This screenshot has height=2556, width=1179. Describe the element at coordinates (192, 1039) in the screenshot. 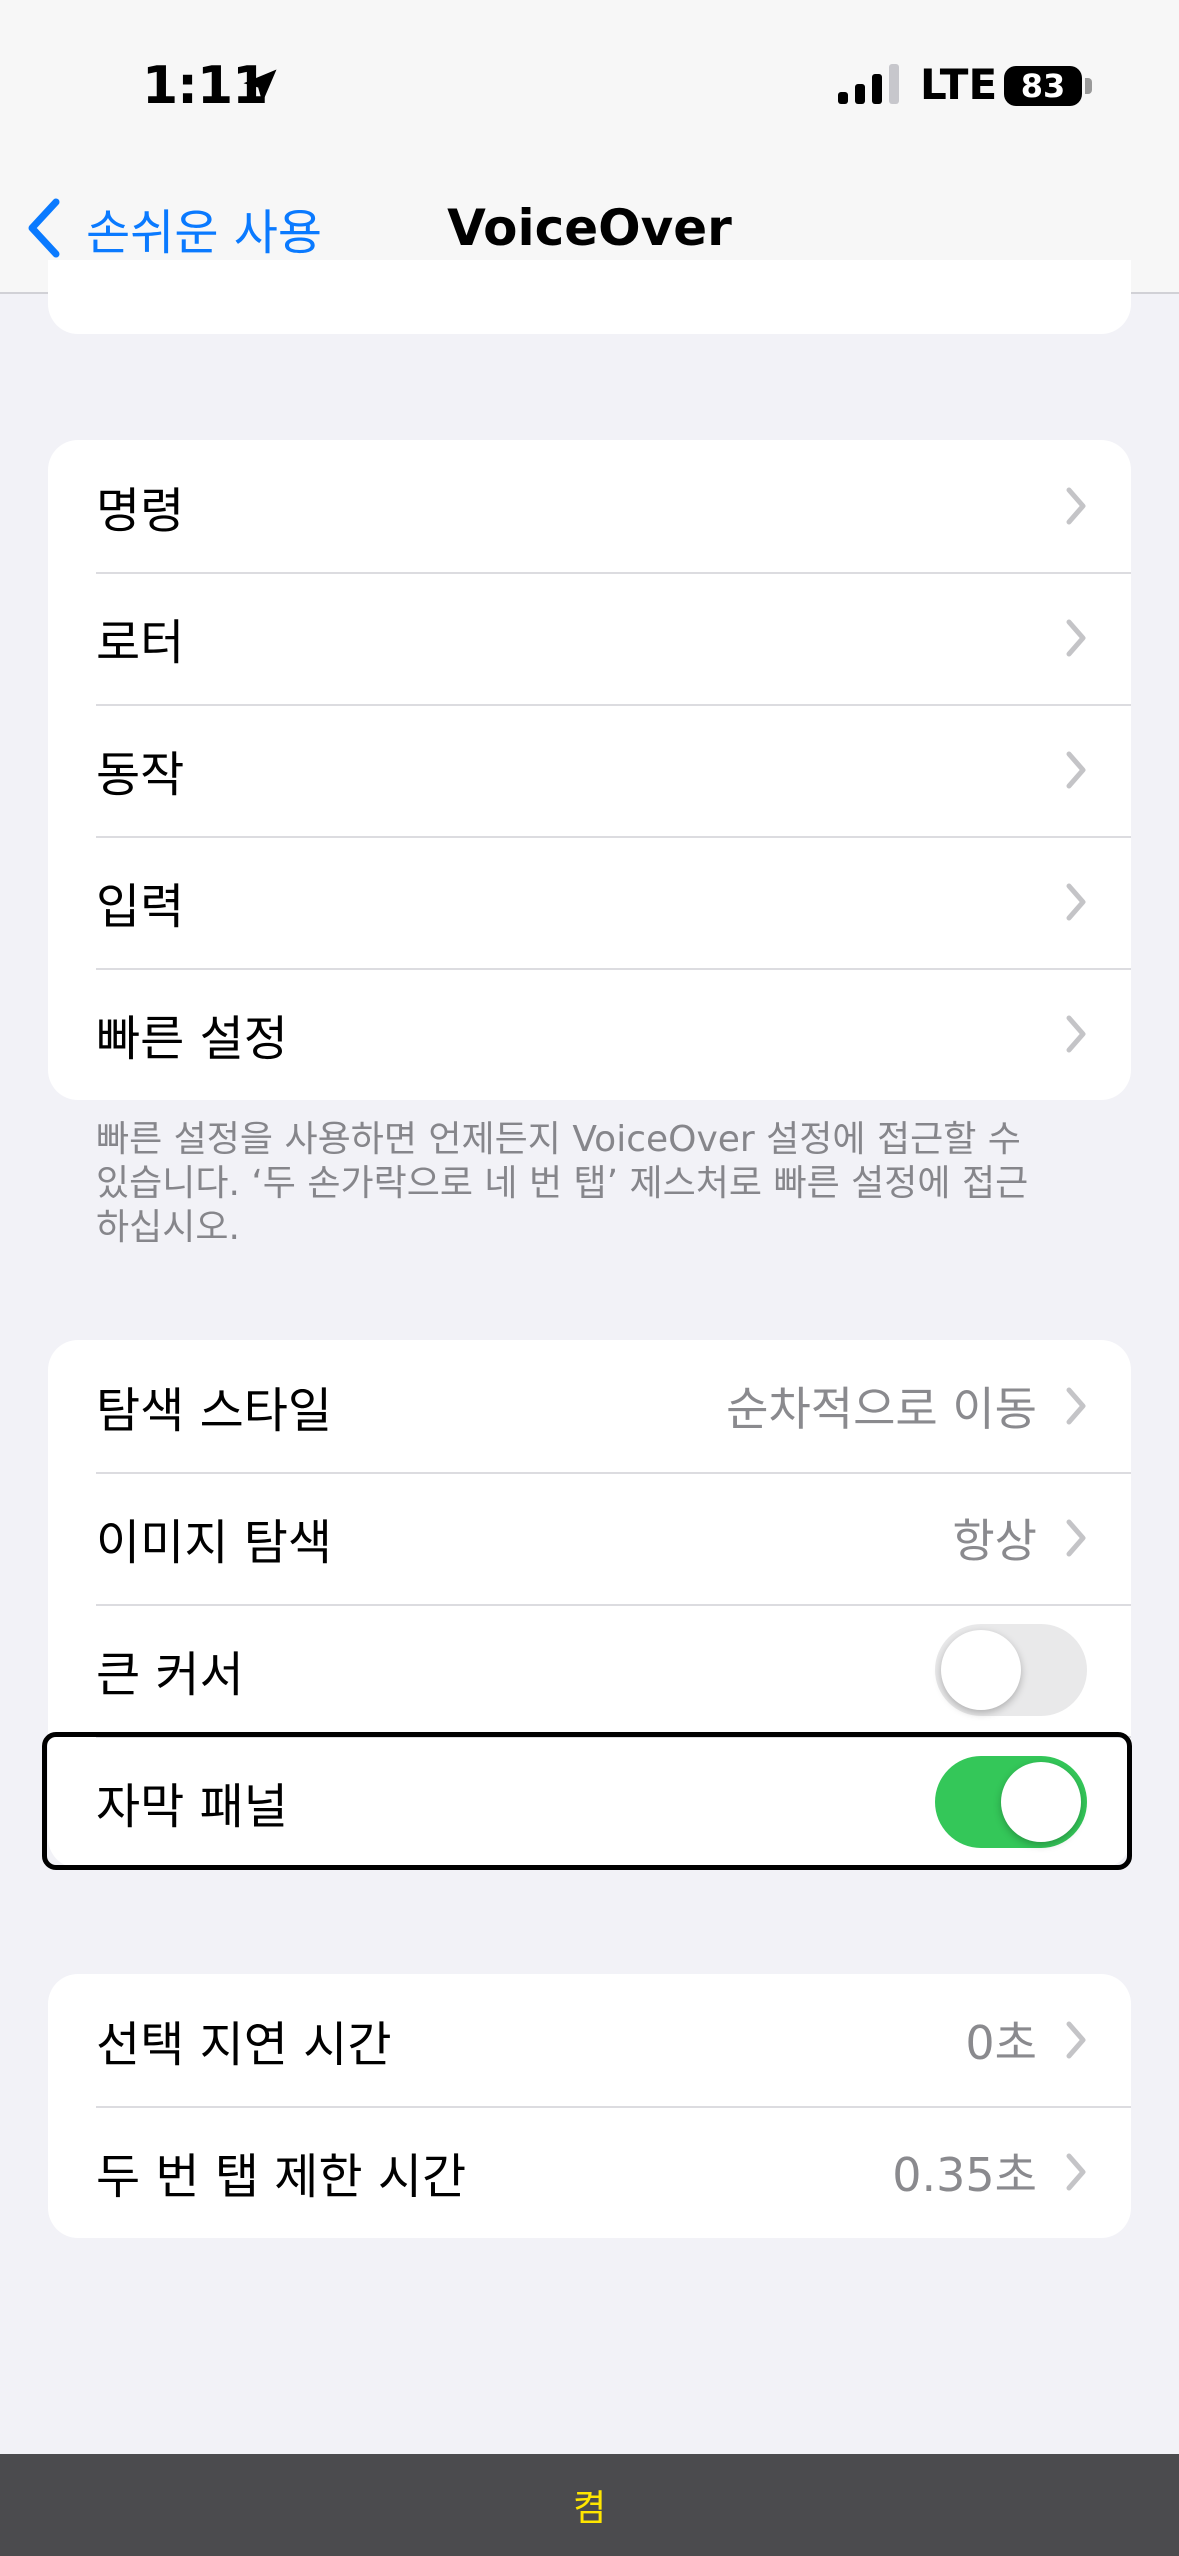

I see `row-label: 빠른 설정` at that location.